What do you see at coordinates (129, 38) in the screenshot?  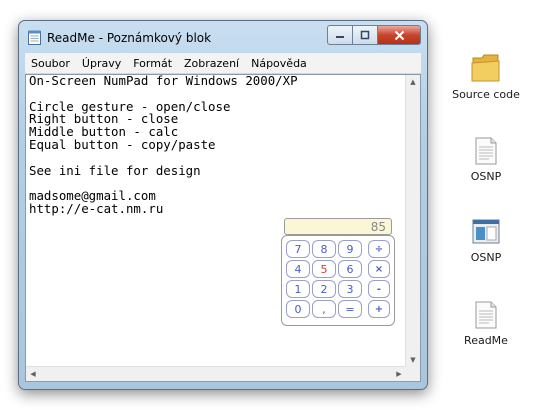 I see `window-title: ReadMe - Poznámkový blok` at bounding box center [129, 38].